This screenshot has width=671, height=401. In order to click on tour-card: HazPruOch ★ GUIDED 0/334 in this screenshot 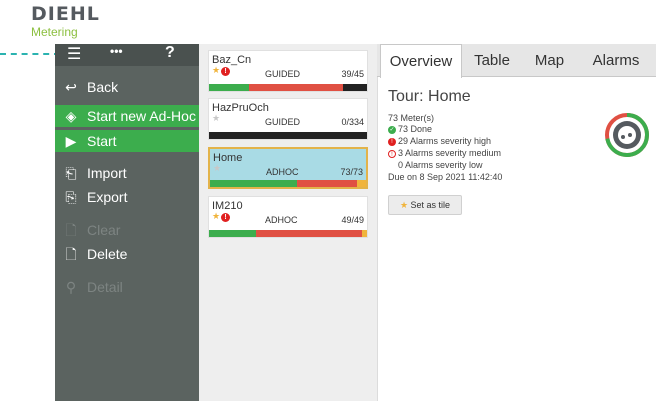, I will do `click(288, 119)`.